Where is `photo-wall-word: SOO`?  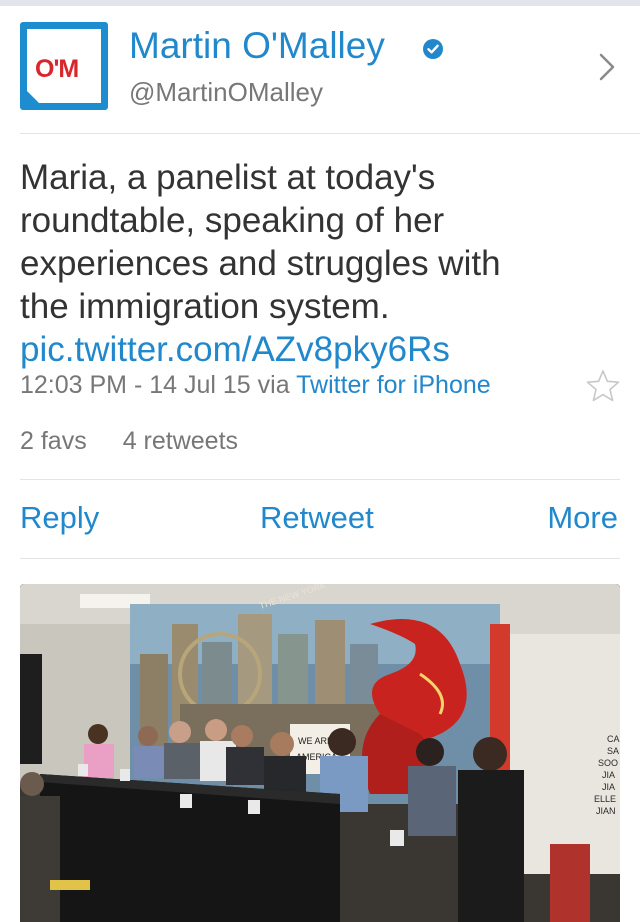 photo-wall-word: SOO is located at coordinates (608, 763).